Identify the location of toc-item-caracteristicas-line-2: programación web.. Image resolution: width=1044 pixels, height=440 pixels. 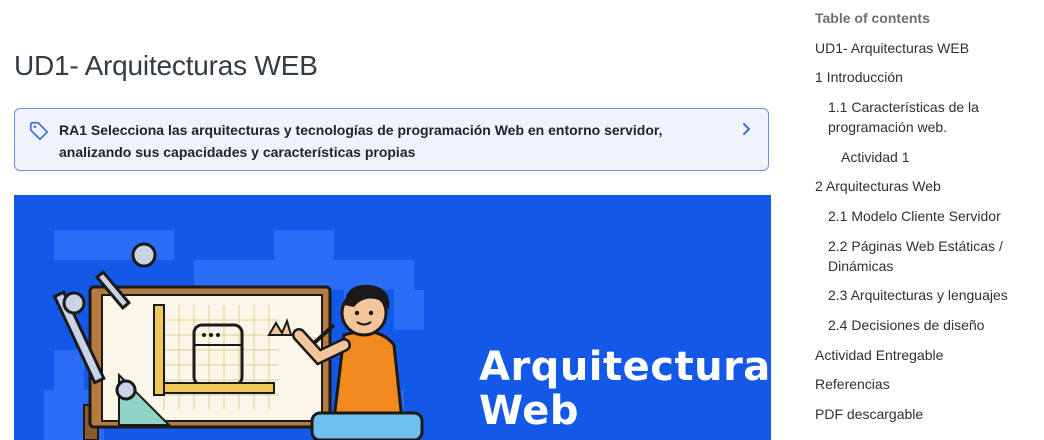
(888, 127).